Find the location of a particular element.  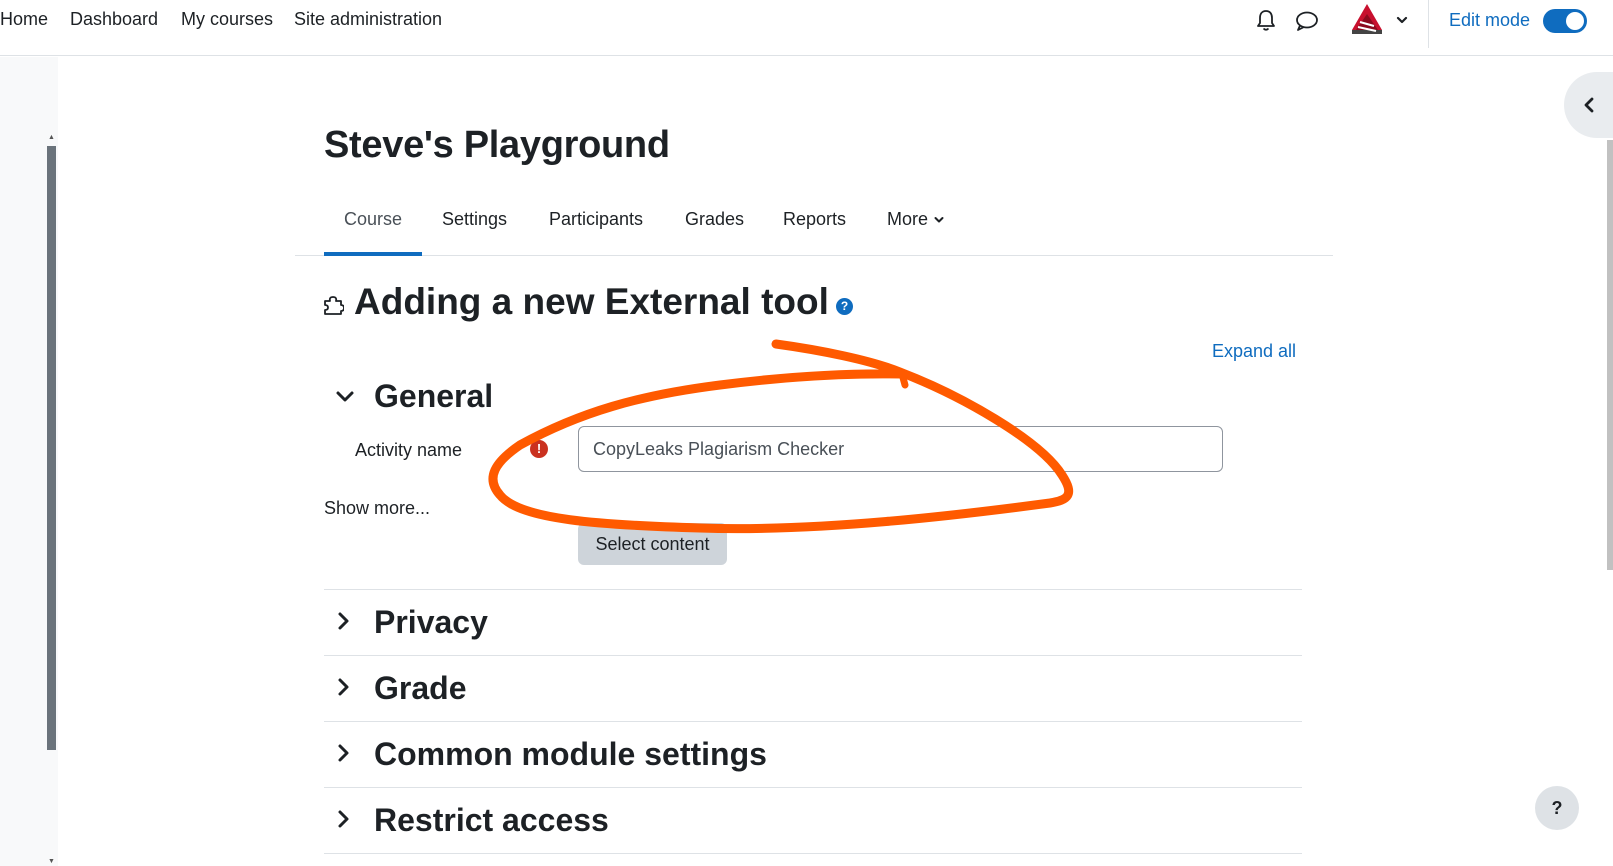

expand-common-module-chevron-icon is located at coordinates (344, 755).